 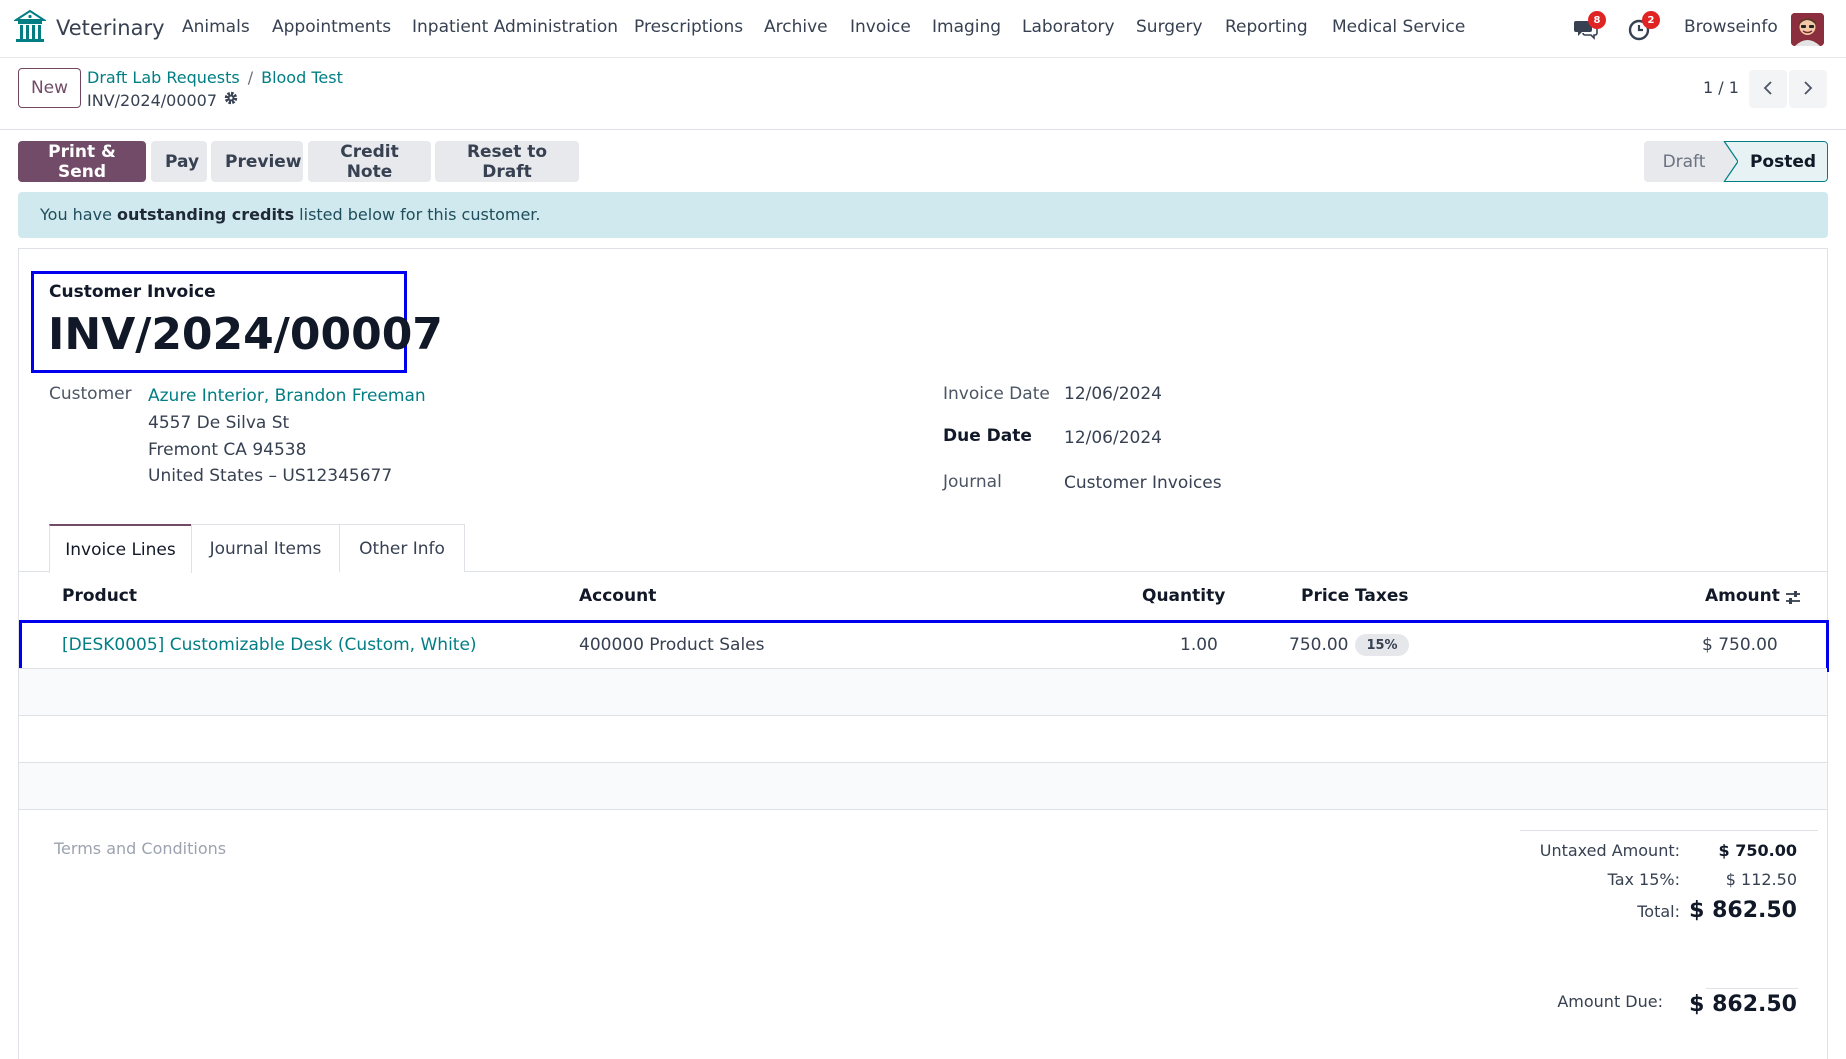 What do you see at coordinates (132, 292) in the screenshot?
I see `invoice-type-label: Customer Invoice` at bounding box center [132, 292].